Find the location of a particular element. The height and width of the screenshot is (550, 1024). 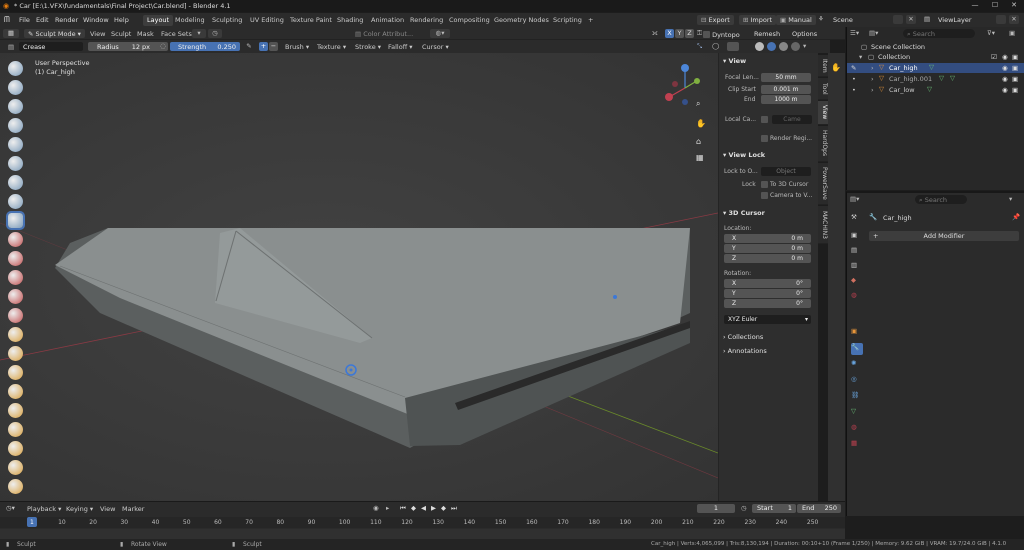

tab-rendering: Rendering is located at coordinates (426, 20).